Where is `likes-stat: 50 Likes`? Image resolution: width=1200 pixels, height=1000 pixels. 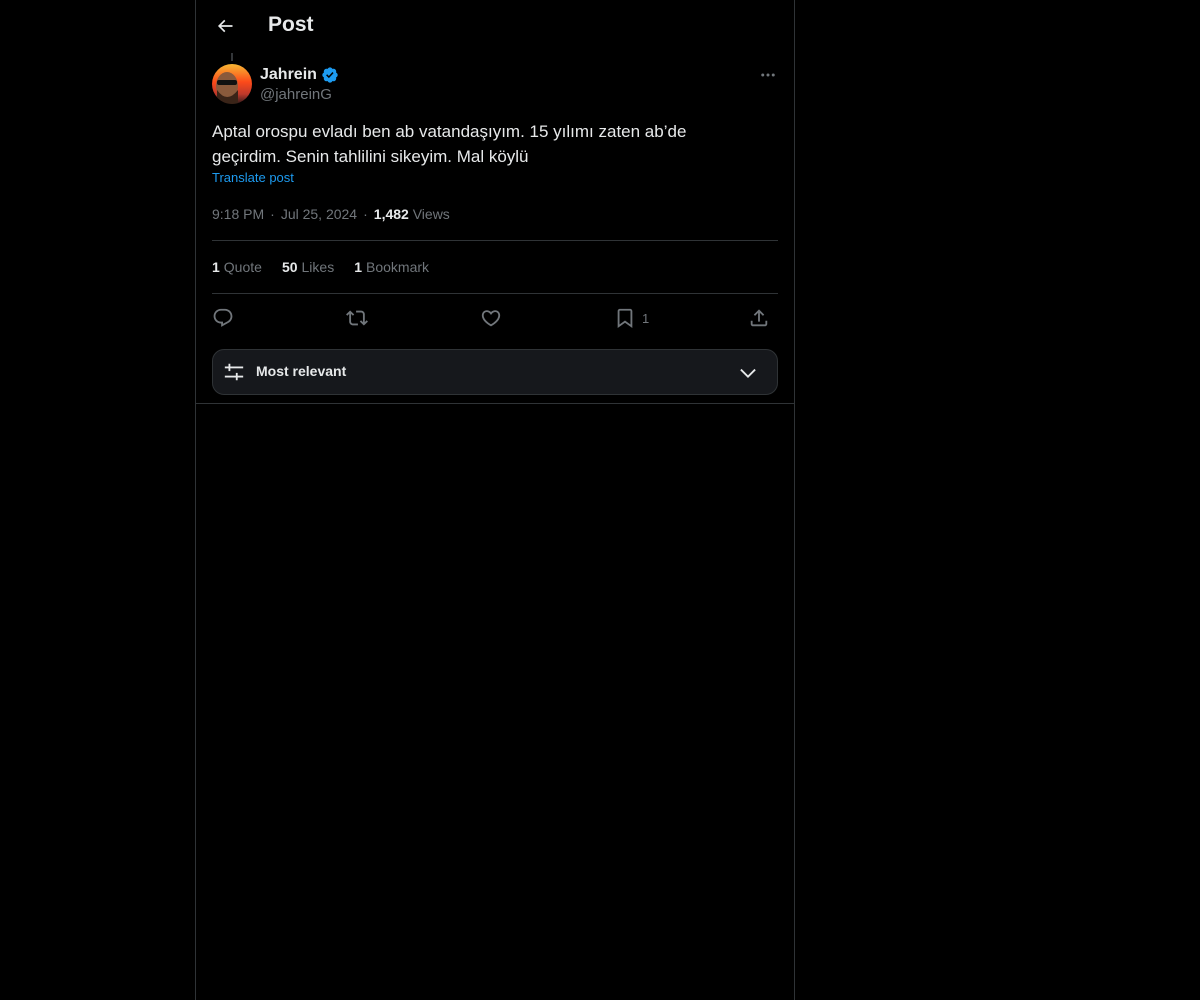 likes-stat: 50 Likes is located at coordinates (308, 267).